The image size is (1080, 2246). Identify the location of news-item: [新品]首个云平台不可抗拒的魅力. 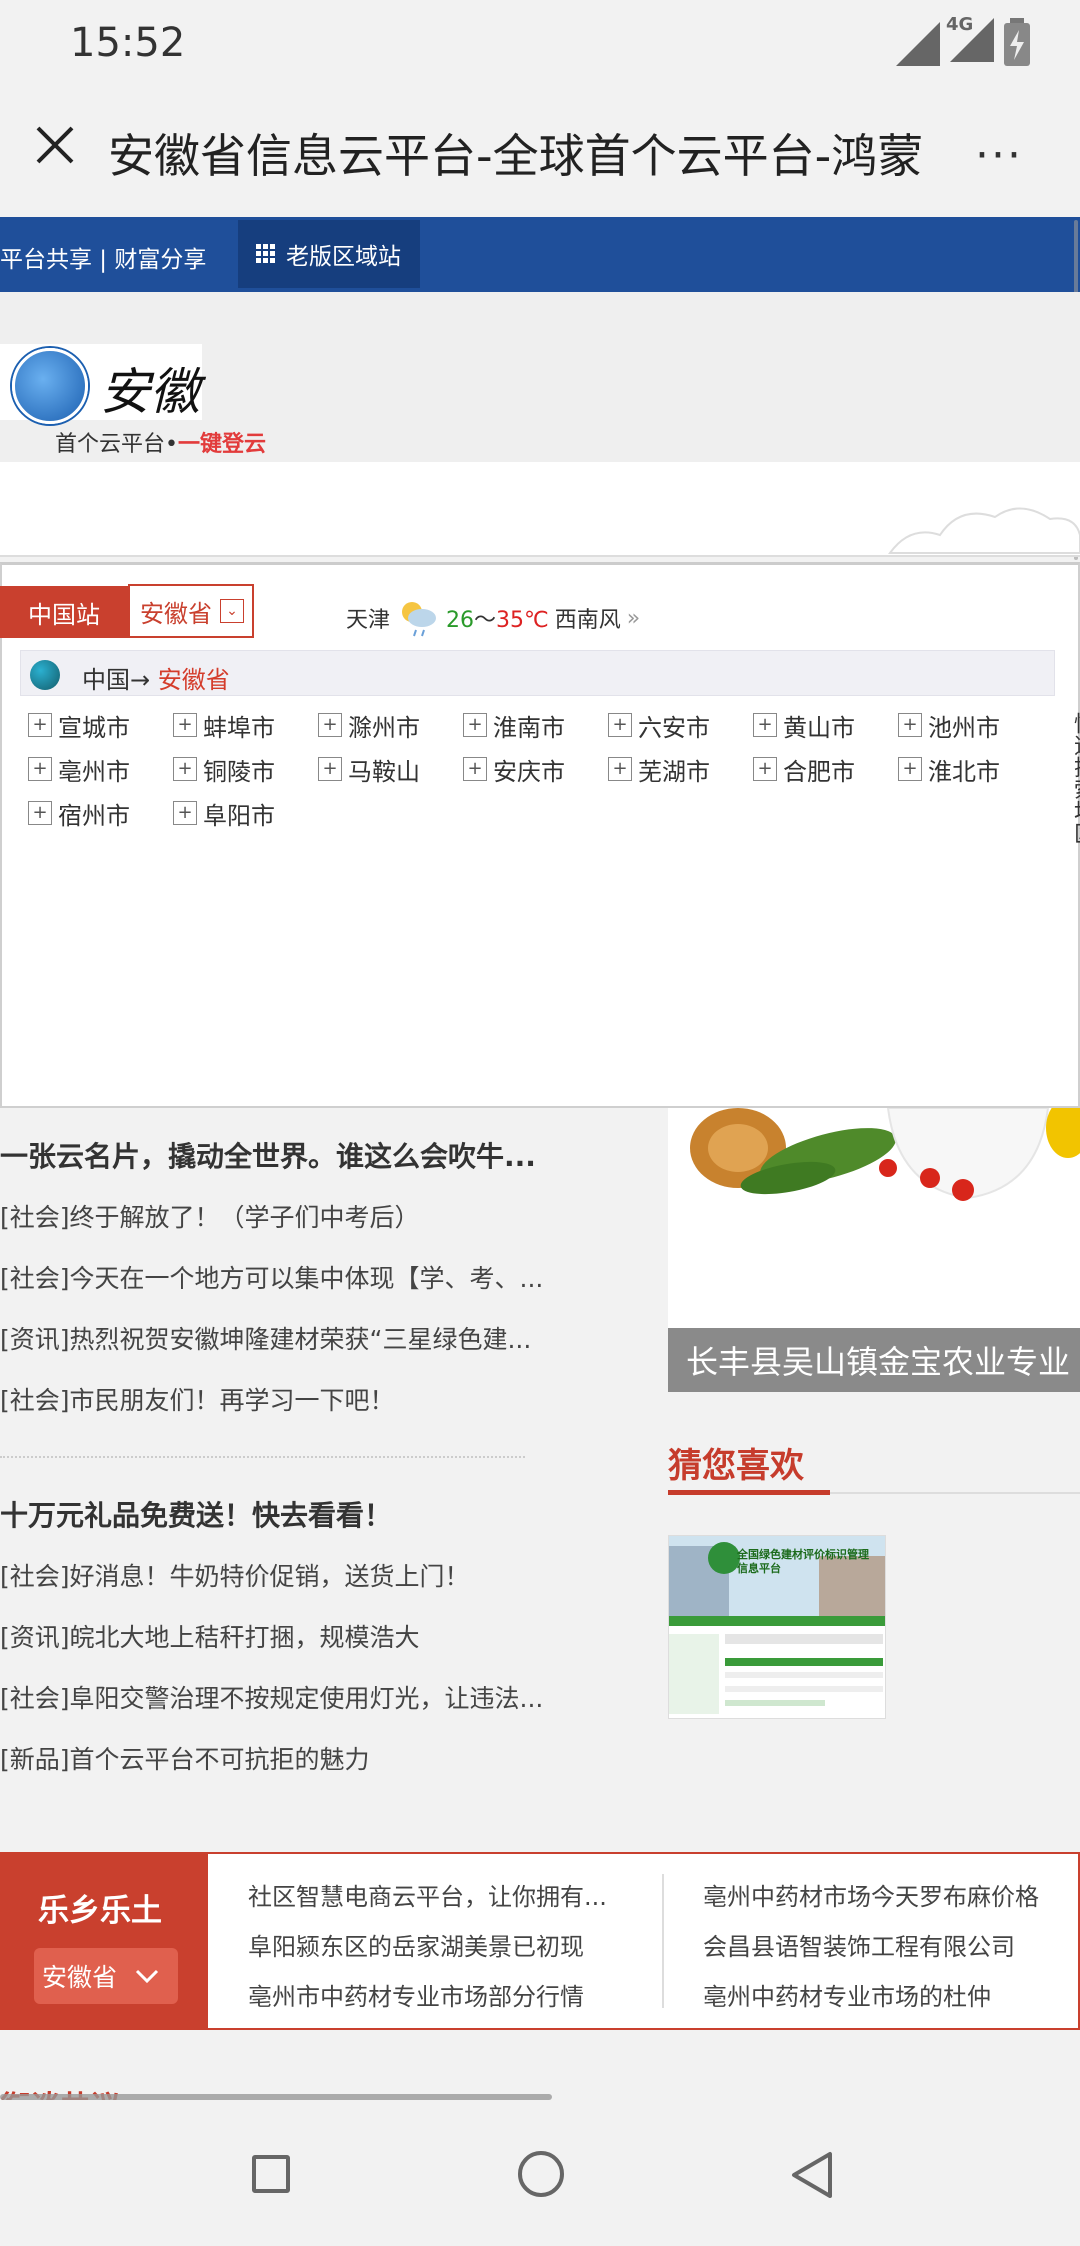
(185, 1758).